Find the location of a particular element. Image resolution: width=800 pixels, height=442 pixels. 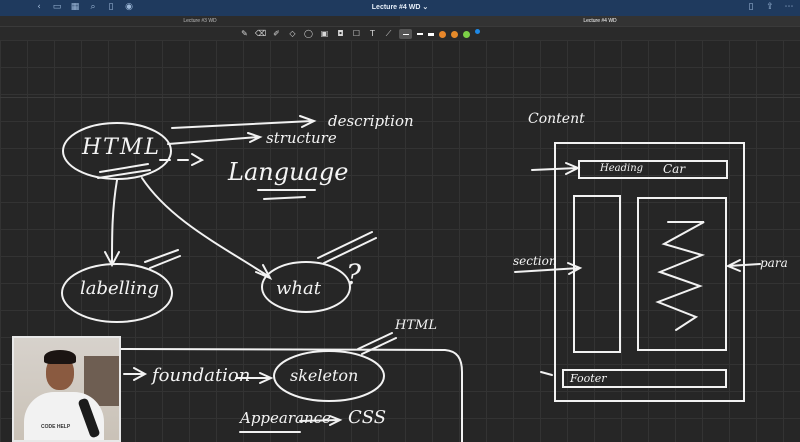

note-structure: structure is located at coordinates (301, 138).